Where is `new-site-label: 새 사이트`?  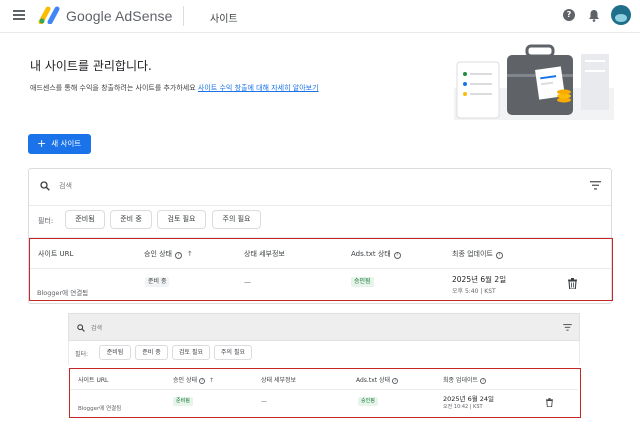 new-site-label: 새 사이트 is located at coordinates (66, 143).